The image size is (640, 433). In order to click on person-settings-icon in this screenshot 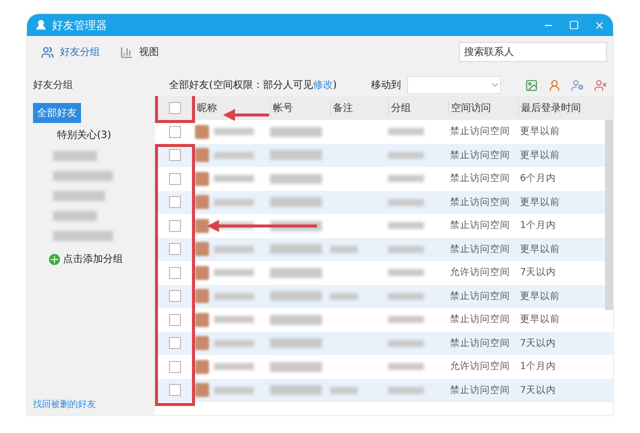, I will do `click(577, 85)`.